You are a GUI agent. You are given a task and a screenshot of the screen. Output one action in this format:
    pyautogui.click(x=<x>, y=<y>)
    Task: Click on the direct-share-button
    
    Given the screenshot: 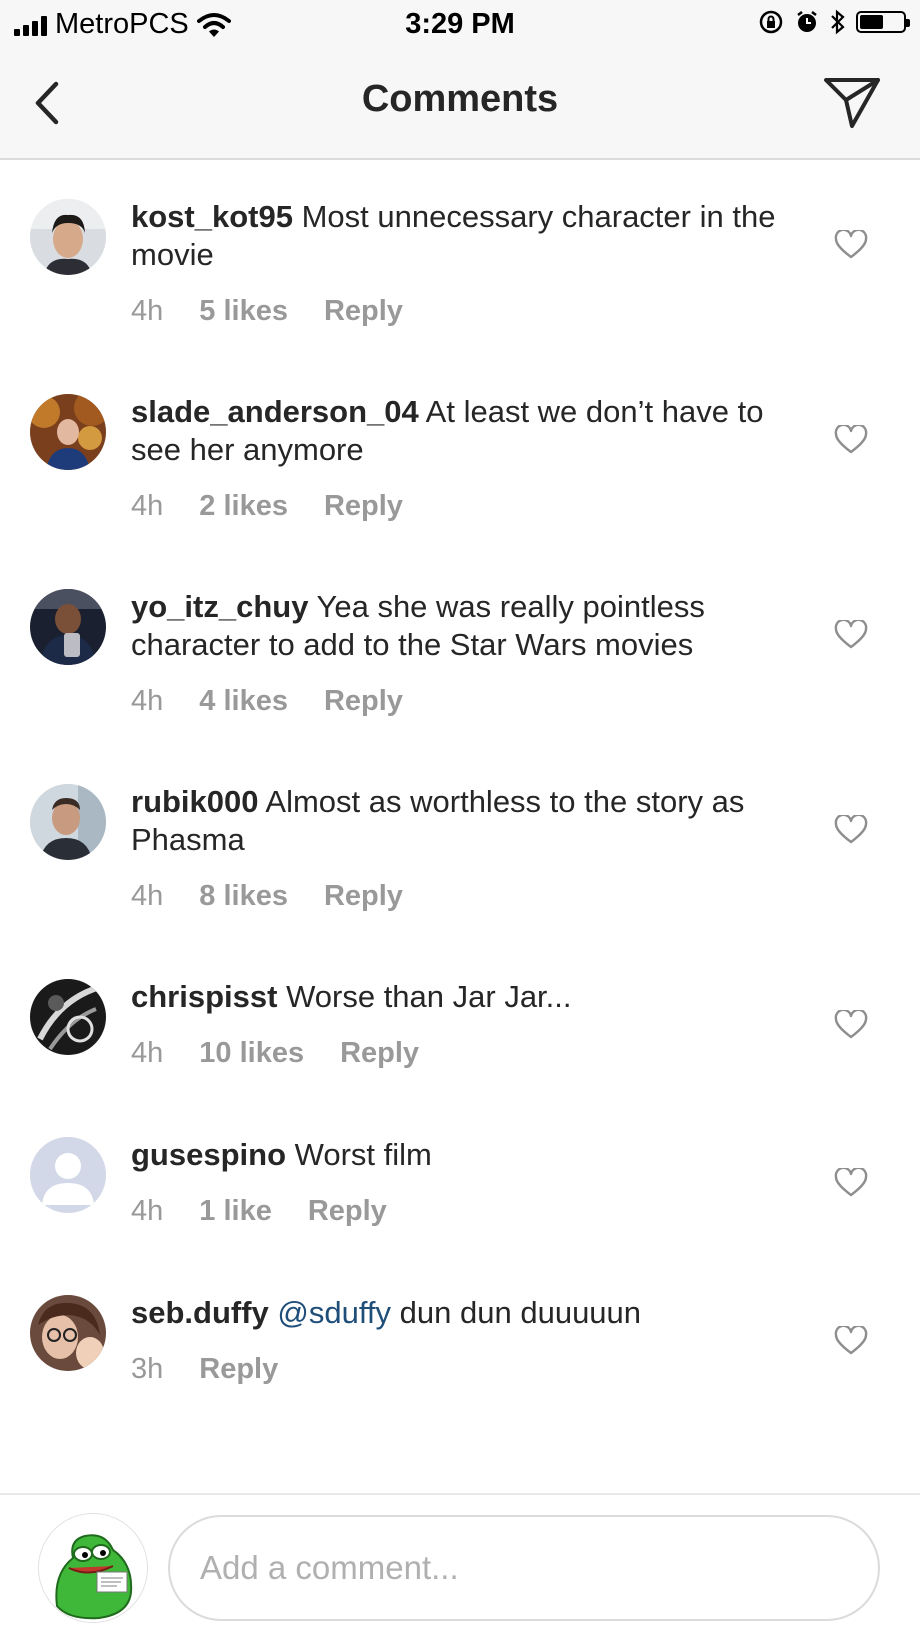 What is the action you would take?
    pyautogui.click(x=852, y=102)
    